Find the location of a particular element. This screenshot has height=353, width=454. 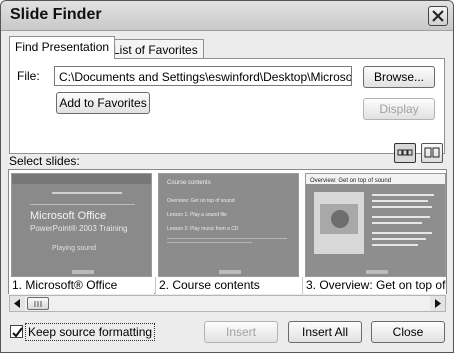

tab-list-of-favorites: List of Favorites is located at coordinates (155, 49).